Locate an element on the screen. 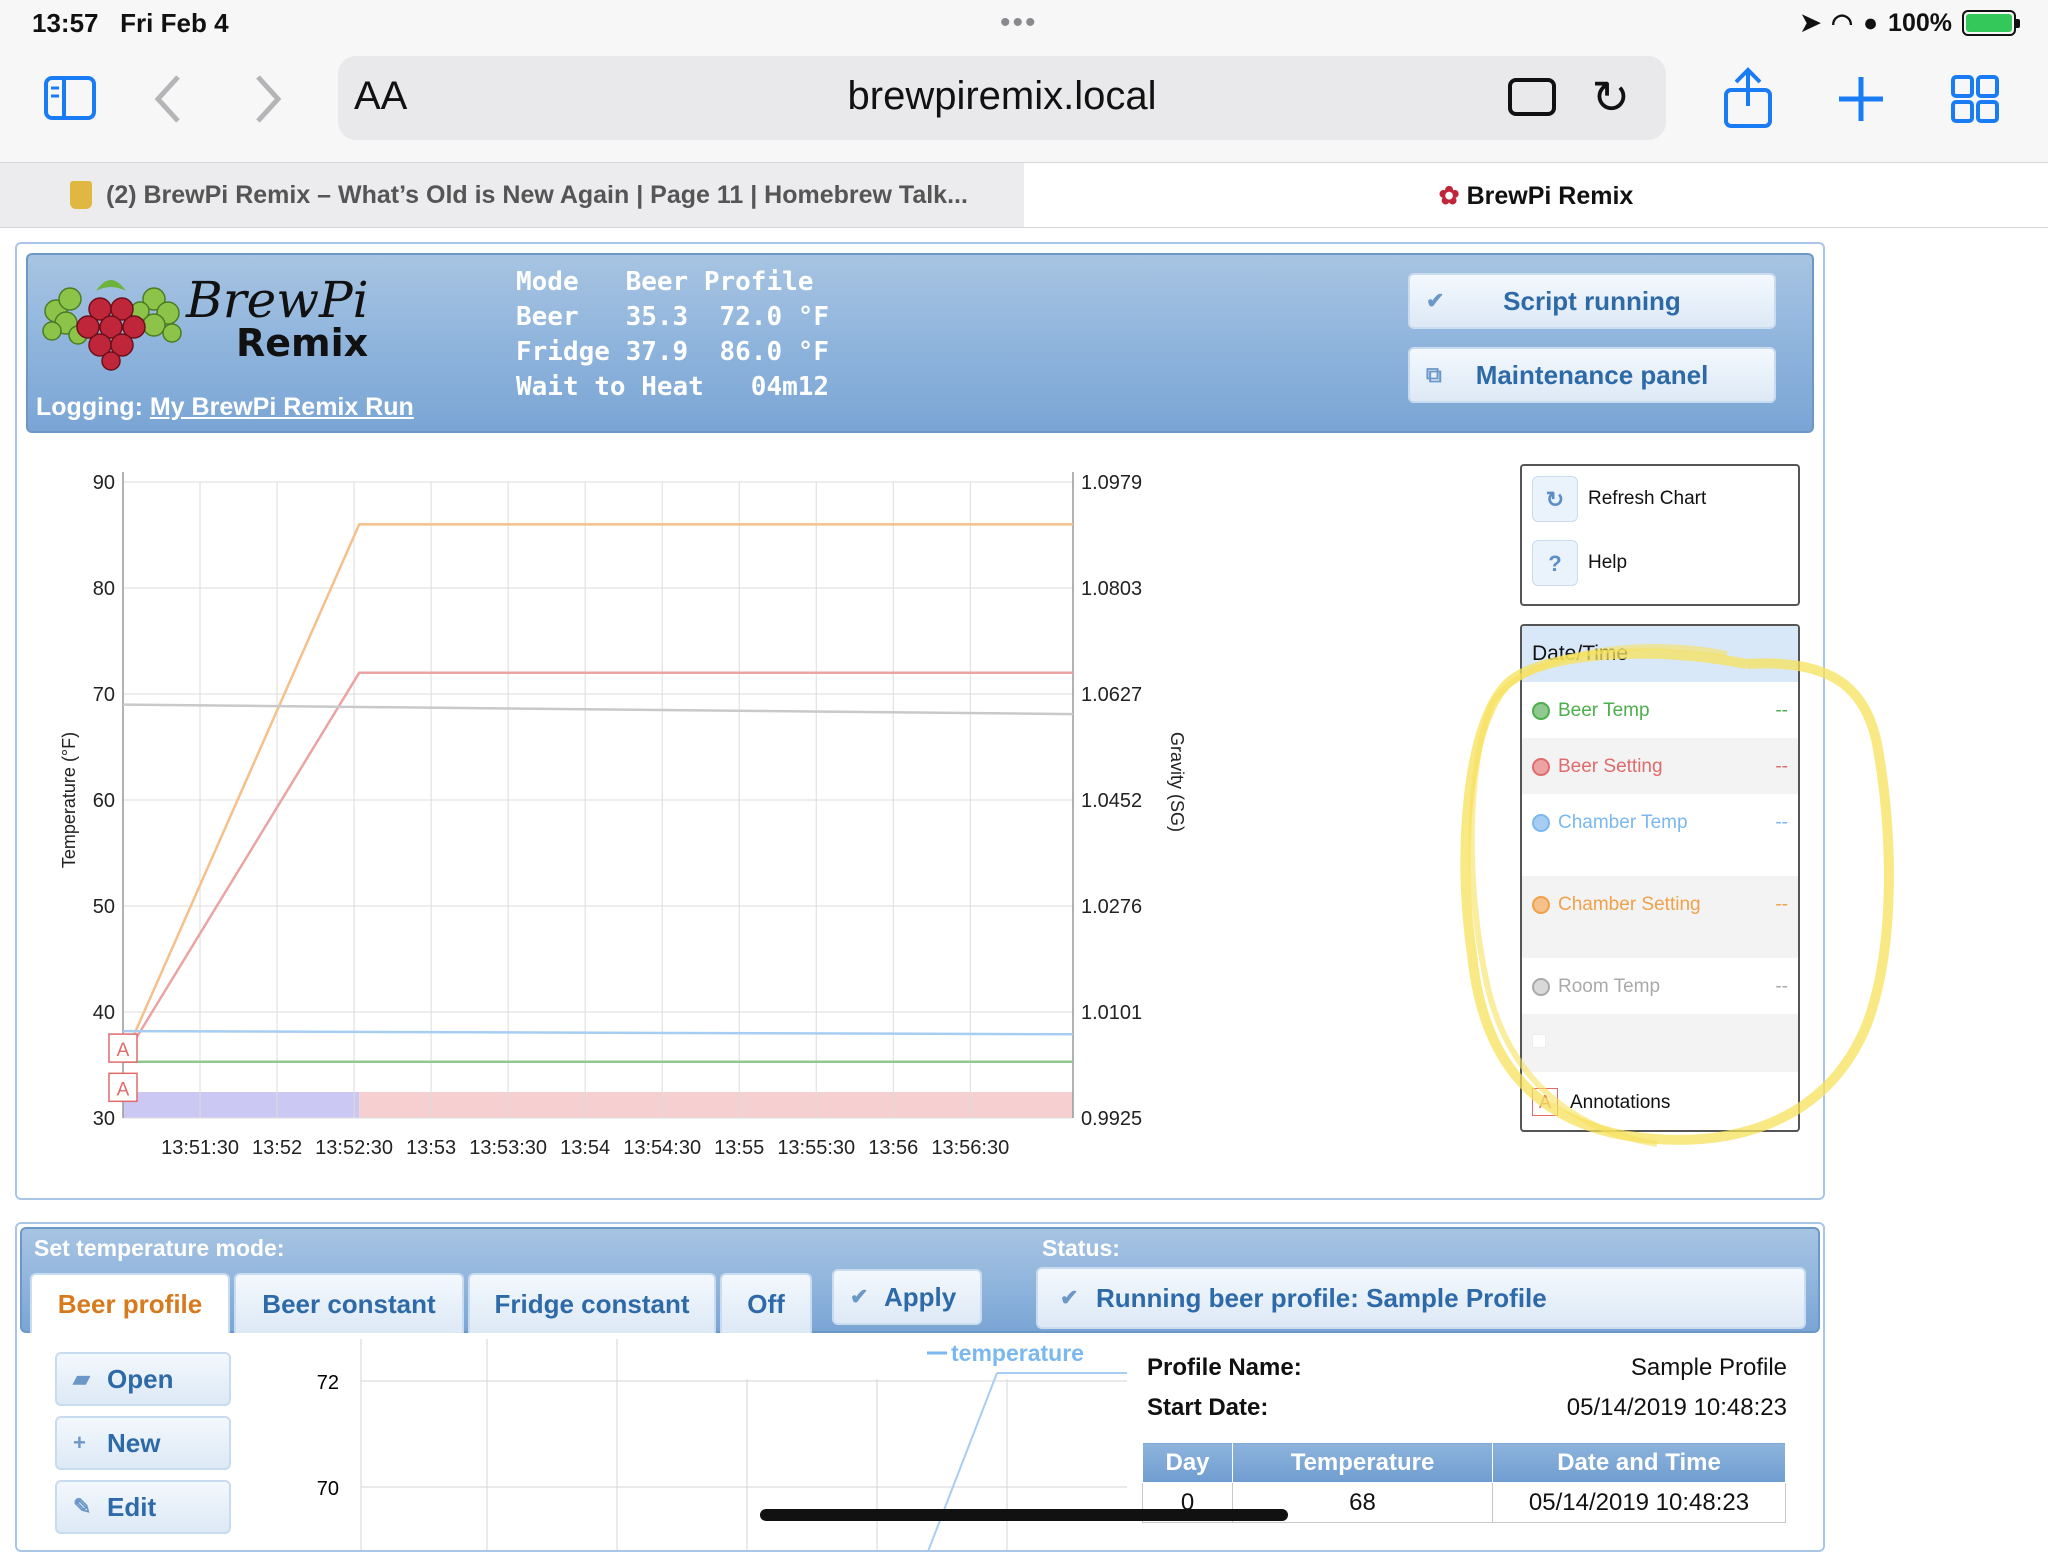 This screenshot has width=2048, height=1552. sidebar-icon is located at coordinates (70, 98).